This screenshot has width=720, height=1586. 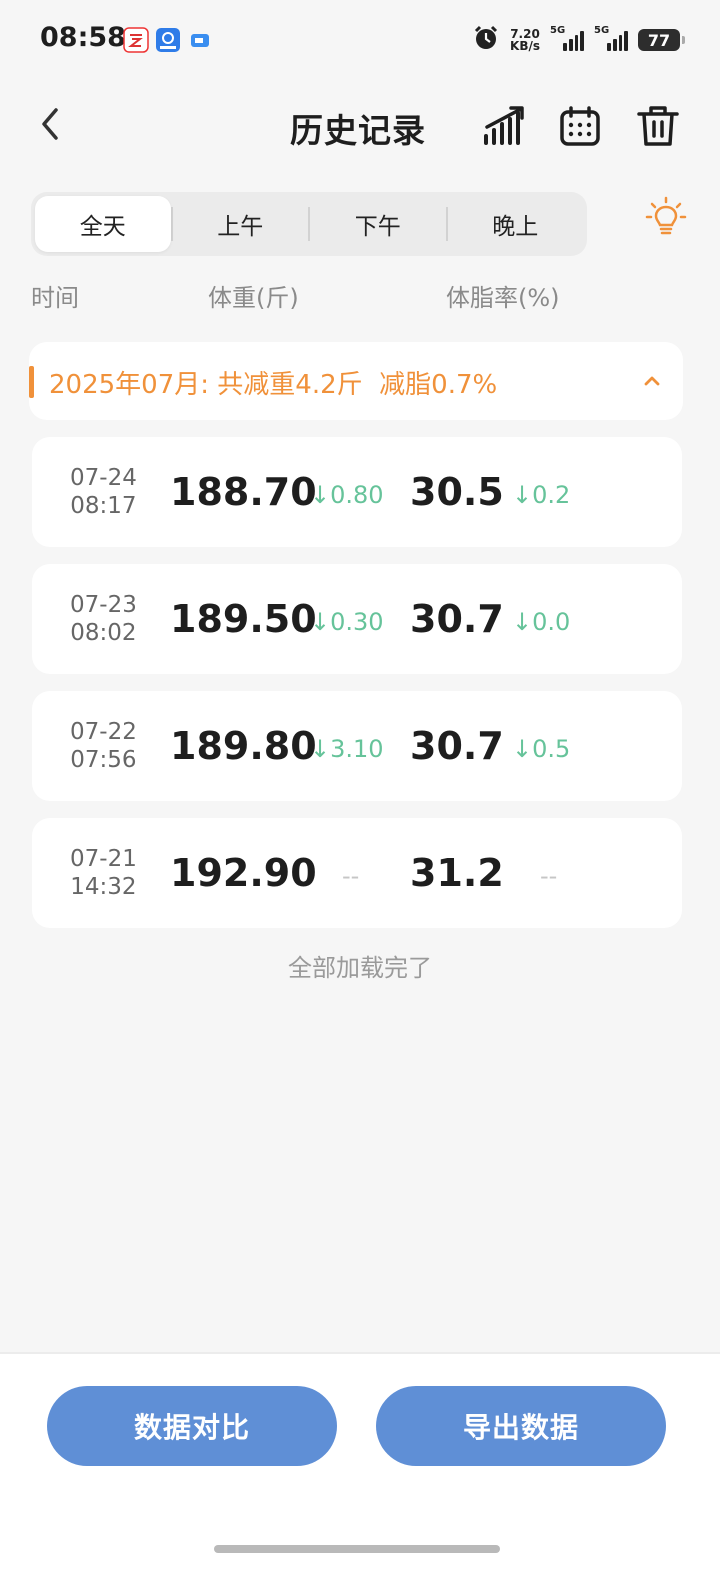 What do you see at coordinates (192, 1426) in the screenshot?
I see `compare-data-button: 数据对比` at bounding box center [192, 1426].